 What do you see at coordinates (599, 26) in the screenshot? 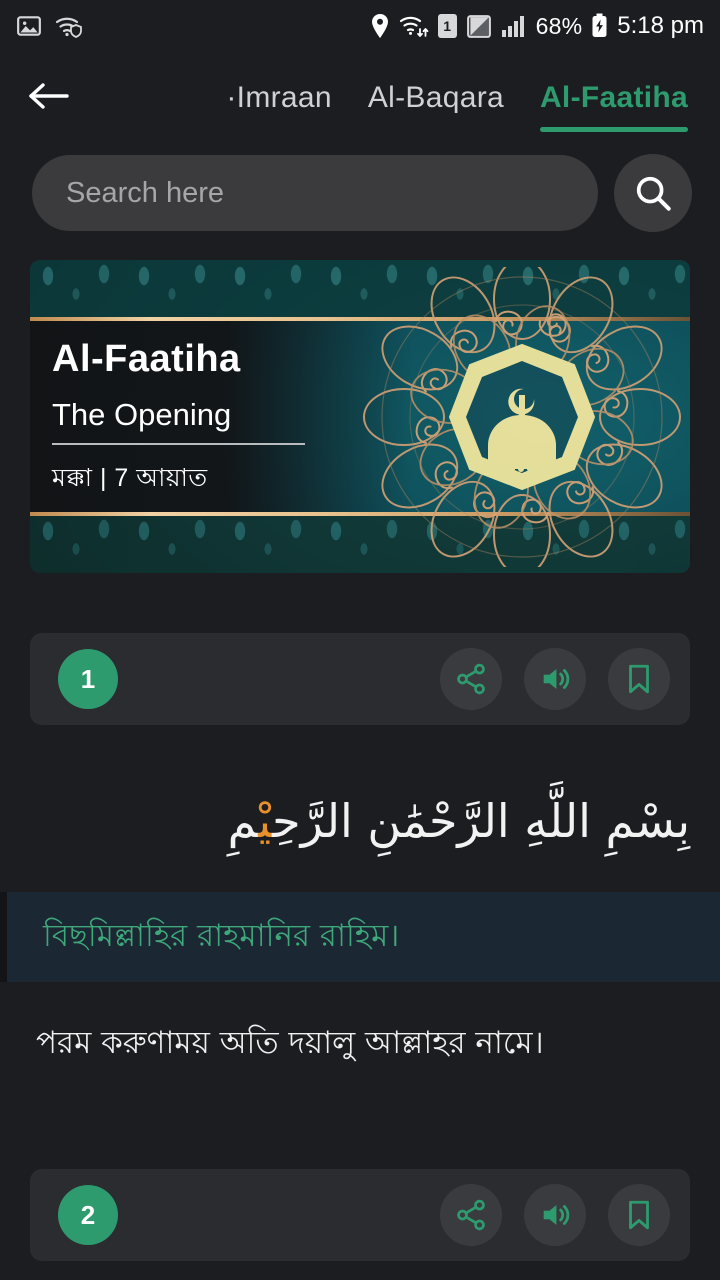
I see `battery-charging-icon` at bounding box center [599, 26].